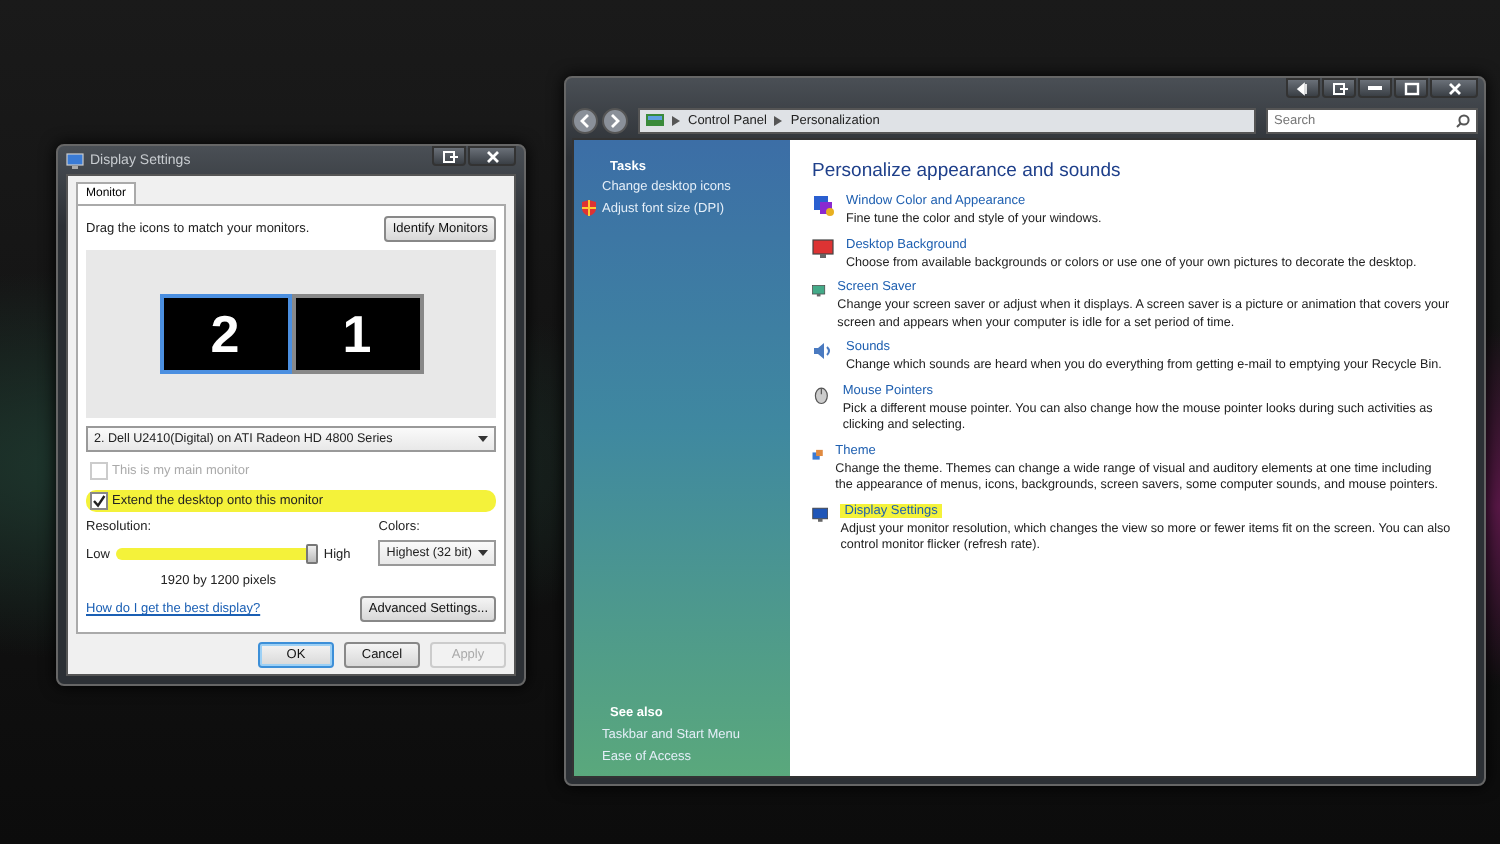 The width and height of the screenshot is (1500, 844). I want to click on minimize-button, so click(1375, 88).